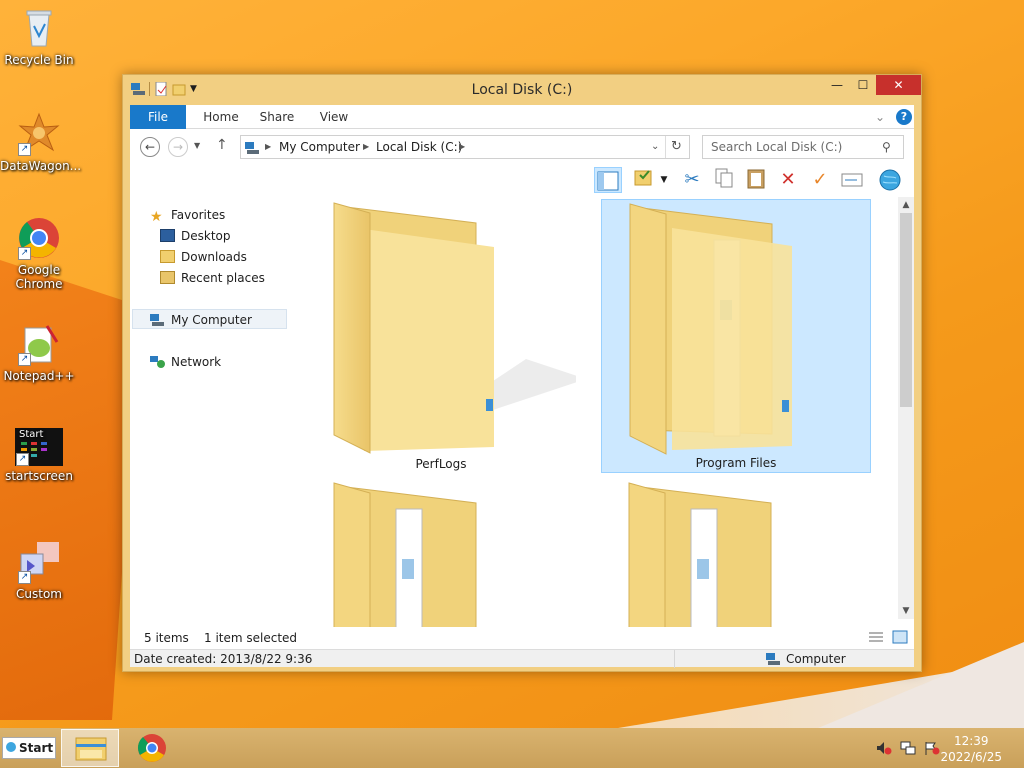 Image resolution: width=1024 pixels, height=768 pixels. What do you see at coordinates (419, 147) in the screenshot?
I see `breadcrumb-local-disk: Local Disk (C:)` at bounding box center [419, 147].